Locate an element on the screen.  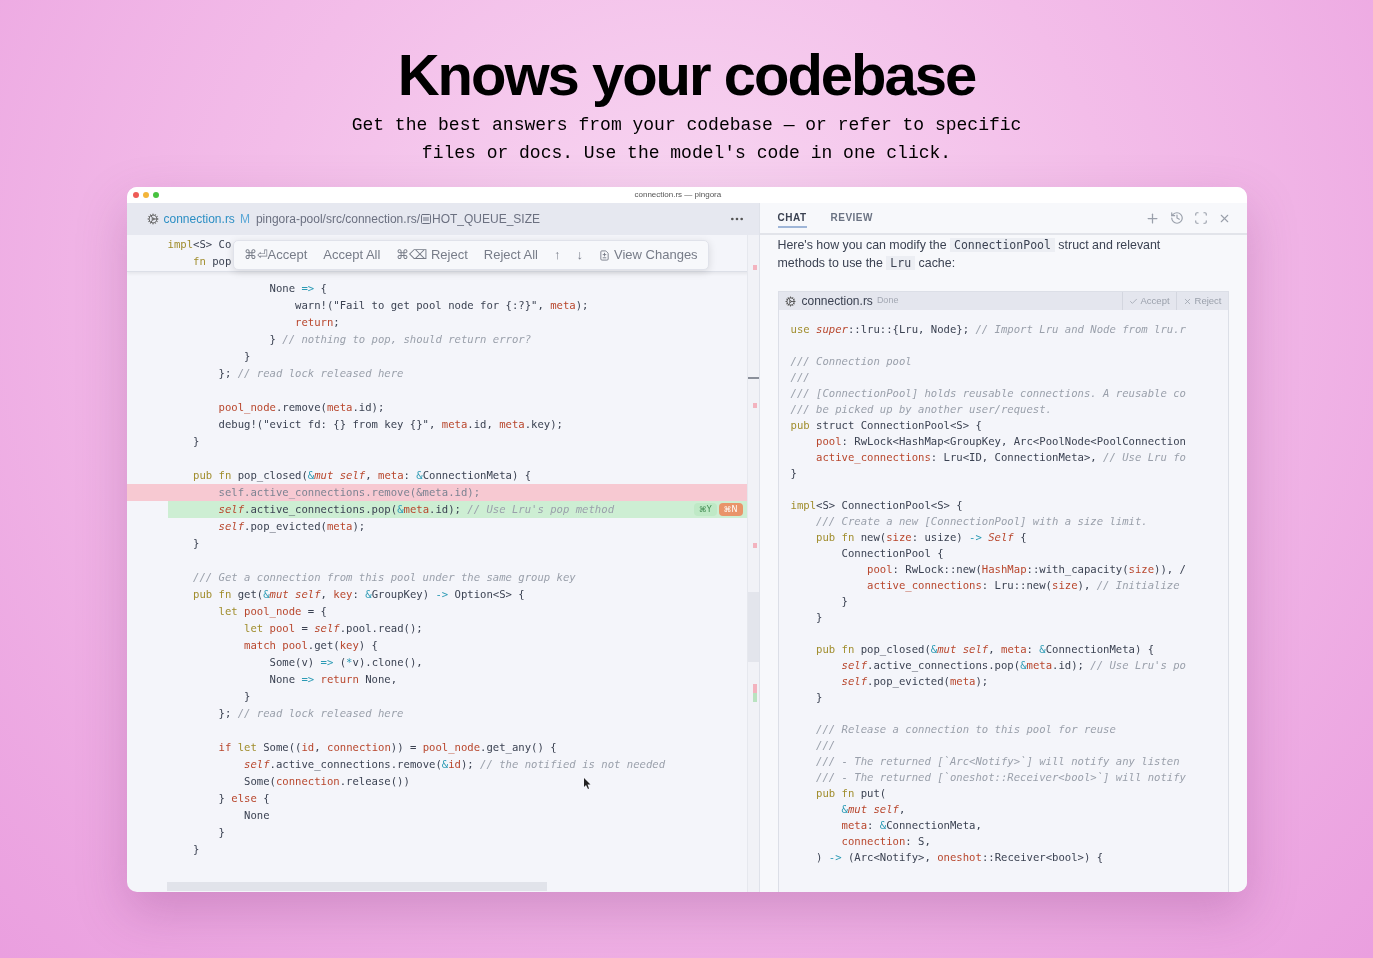
hero-title: Knows your codebase is located at coordinates (686, 75).